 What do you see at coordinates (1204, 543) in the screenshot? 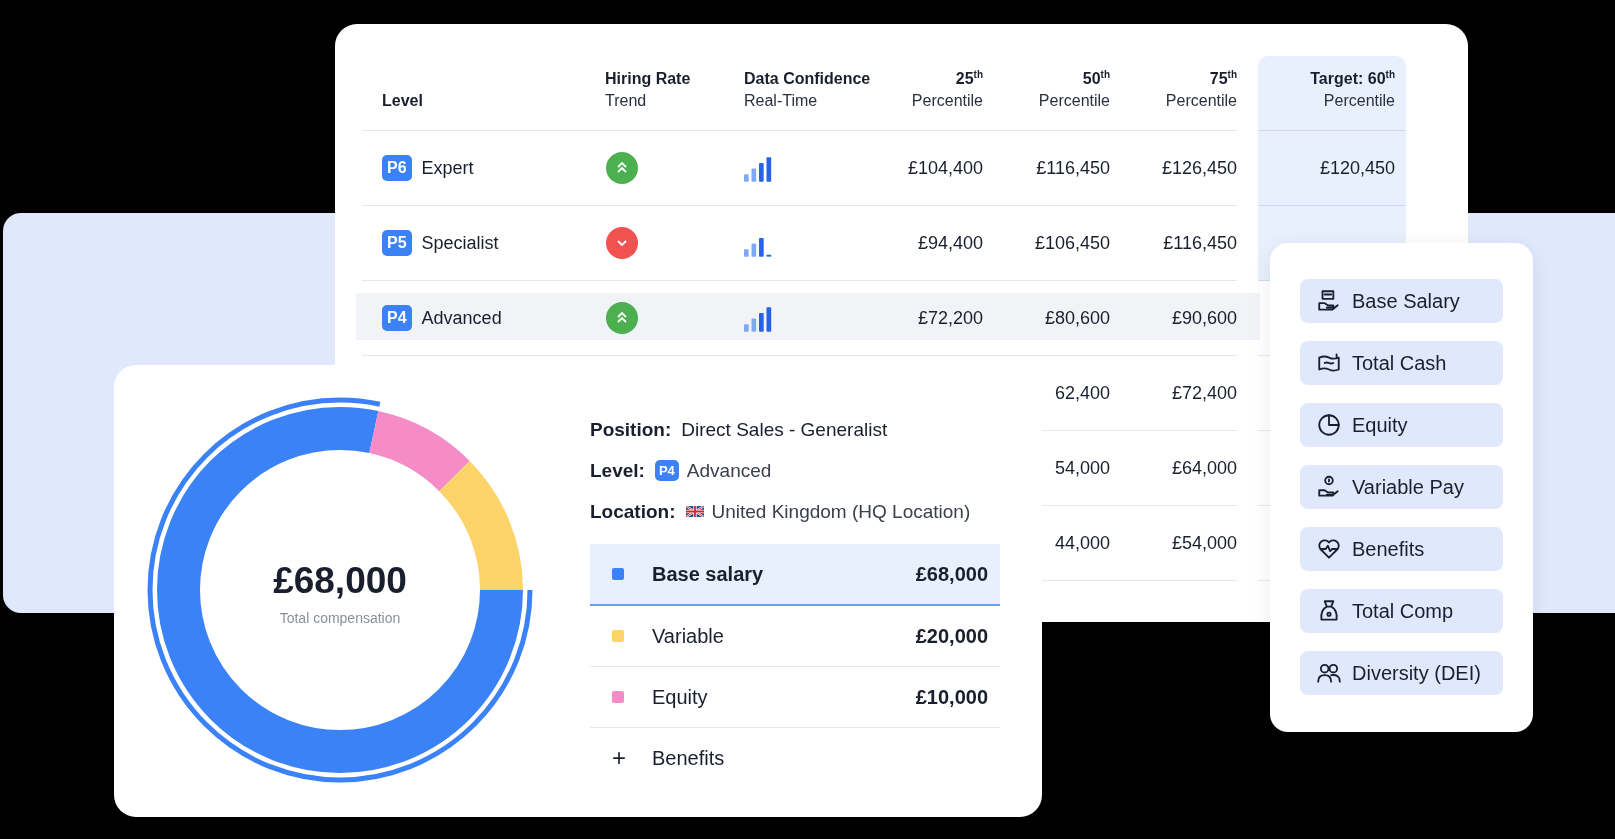
I see `salary-value: £54,000` at bounding box center [1204, 543].